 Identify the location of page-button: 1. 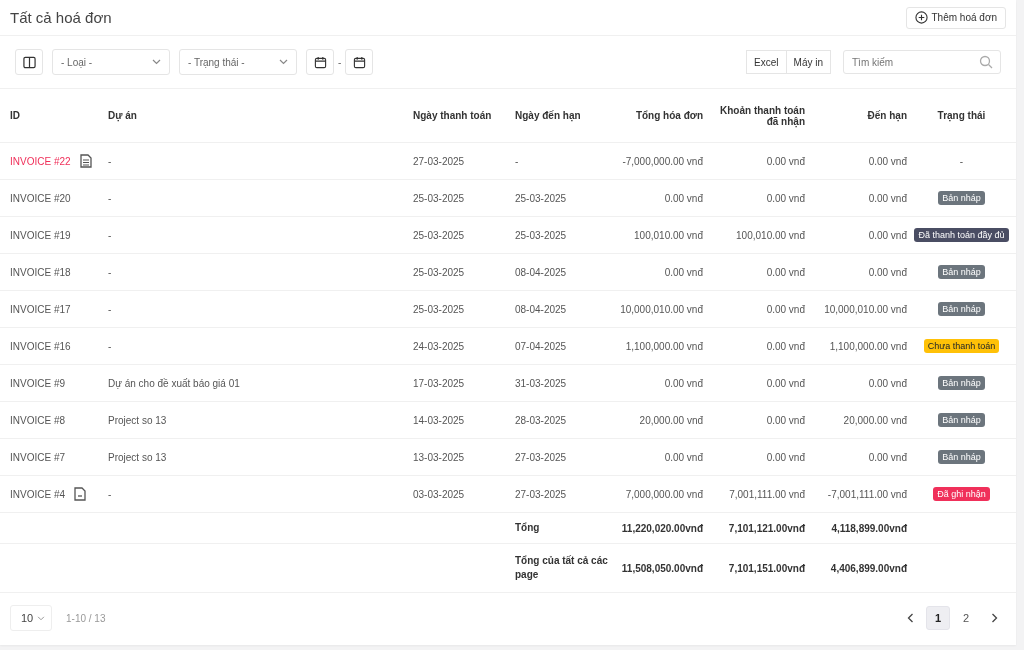
(938, 618).